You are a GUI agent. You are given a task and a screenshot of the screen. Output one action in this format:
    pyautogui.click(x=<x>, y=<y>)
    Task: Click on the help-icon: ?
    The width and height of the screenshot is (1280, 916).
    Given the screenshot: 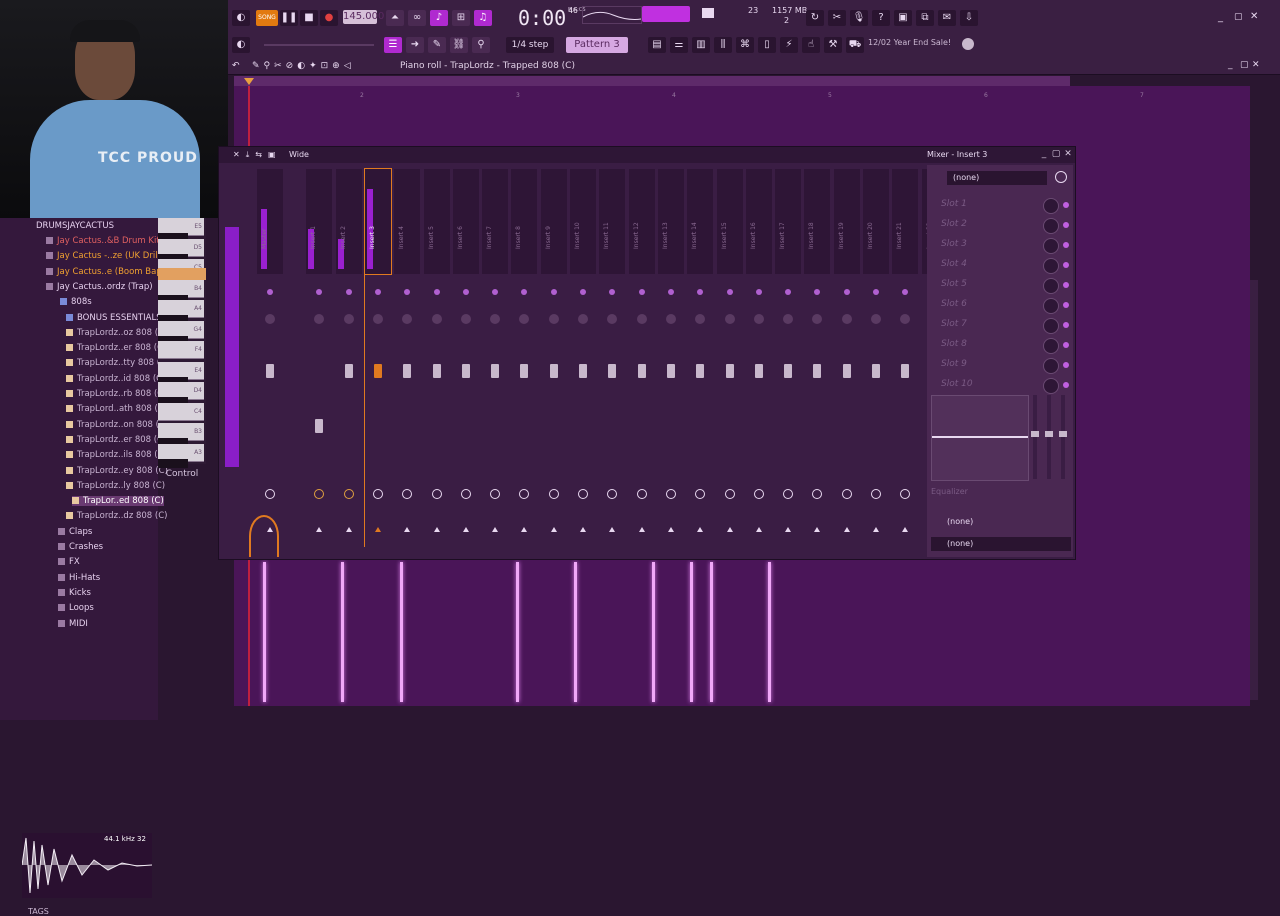 What is the action you would take?
    pyautogui.click(x=881, y=18)
    